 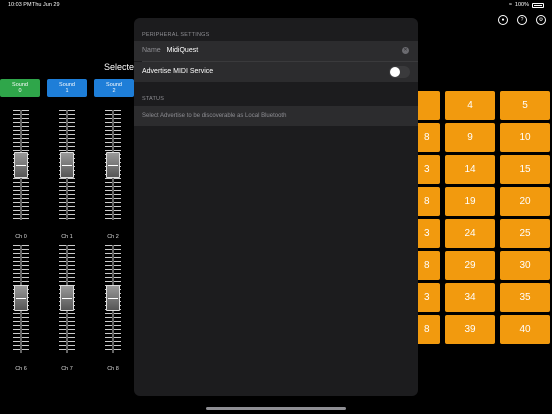 I want to click on advertise-toggle, so click(x=399, y=72).